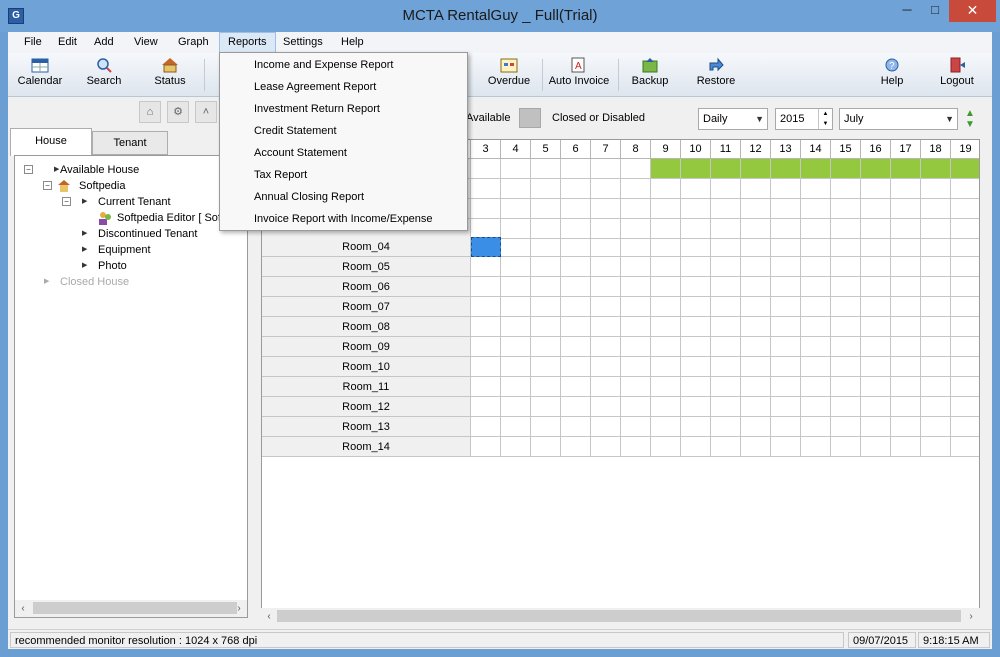 The image size is (1000, 657). Describe the element at coordinates (247, 42) in the screenshot. I see `menu-reports: Reports` at that location.